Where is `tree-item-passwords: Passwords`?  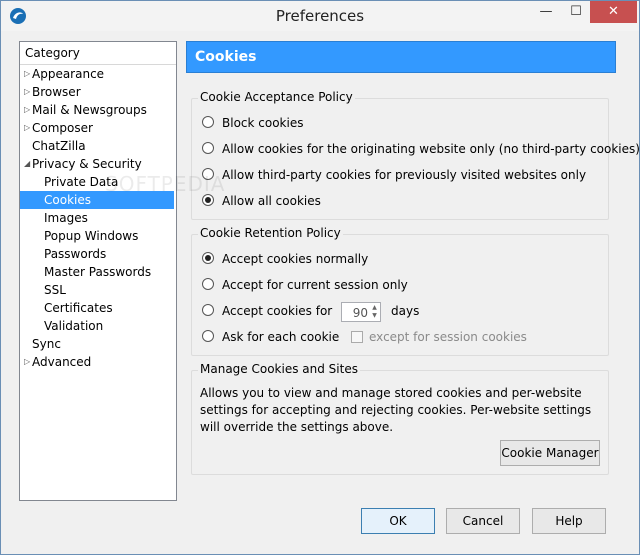
tree-item-passwords: Passwords is located at coordinates (97, 254).